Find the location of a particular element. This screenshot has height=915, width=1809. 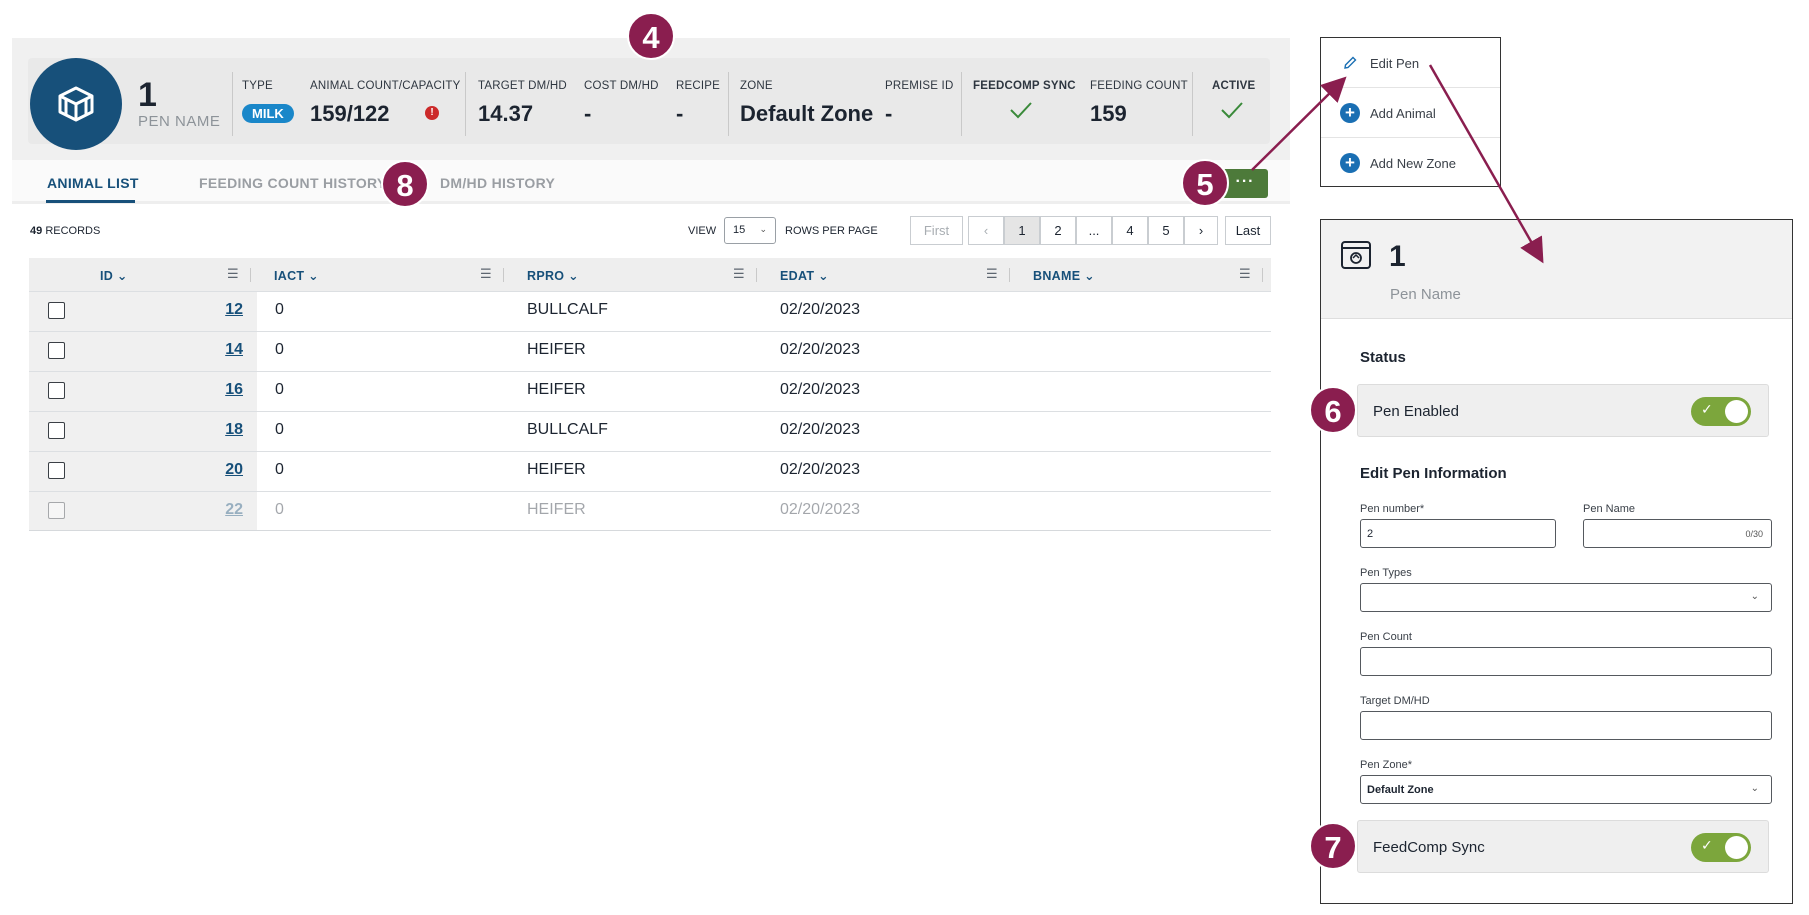

tab-dmhd-history: DM/HD HISTORY is located at coordinates (497, 183).